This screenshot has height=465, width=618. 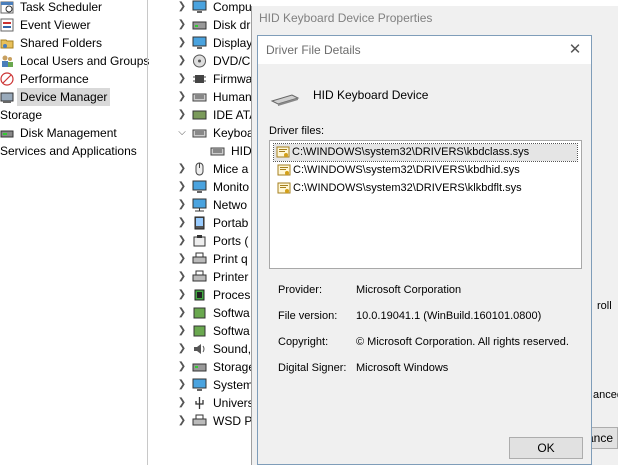 I want to click on provider-value: Microsoft Corporation, so click(x=409, y=290).